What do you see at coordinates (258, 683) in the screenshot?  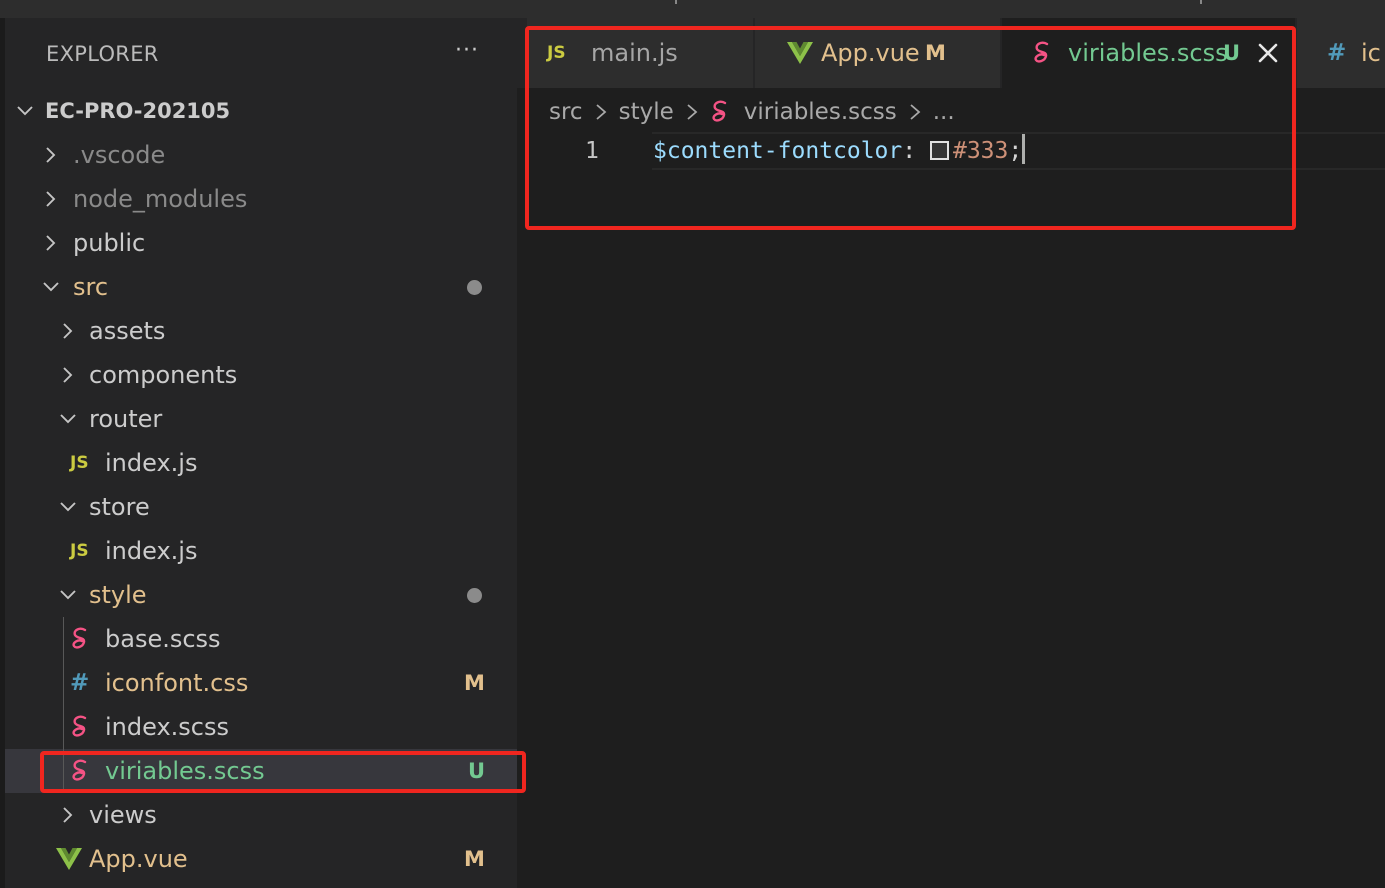 I see `file-item-iconfont-css: # iconfont.css M` at bounding box center [258, 683].